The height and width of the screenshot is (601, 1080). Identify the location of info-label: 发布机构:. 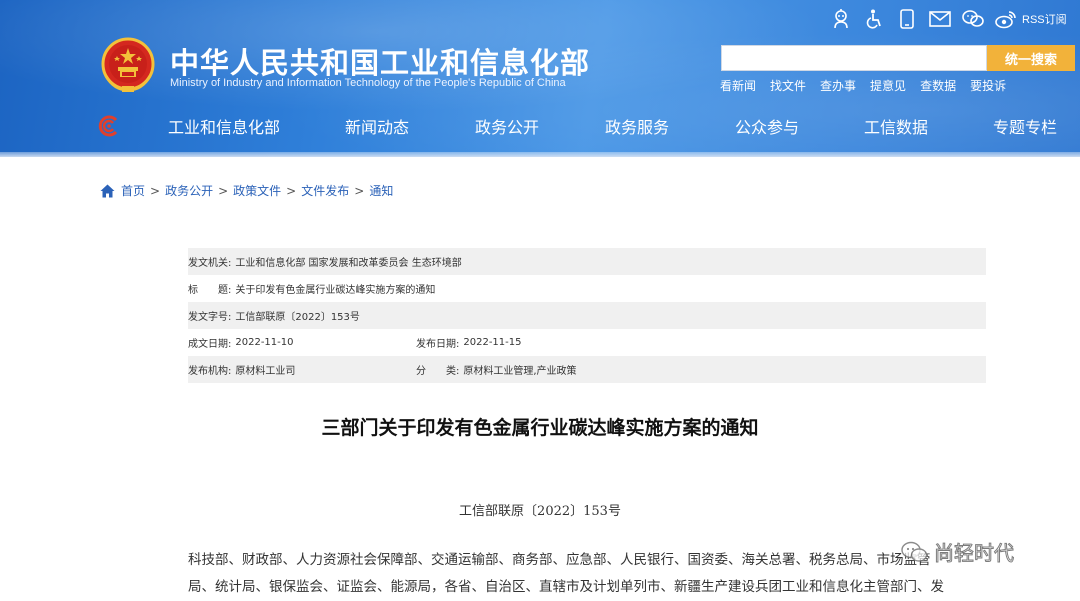
(210, 371).